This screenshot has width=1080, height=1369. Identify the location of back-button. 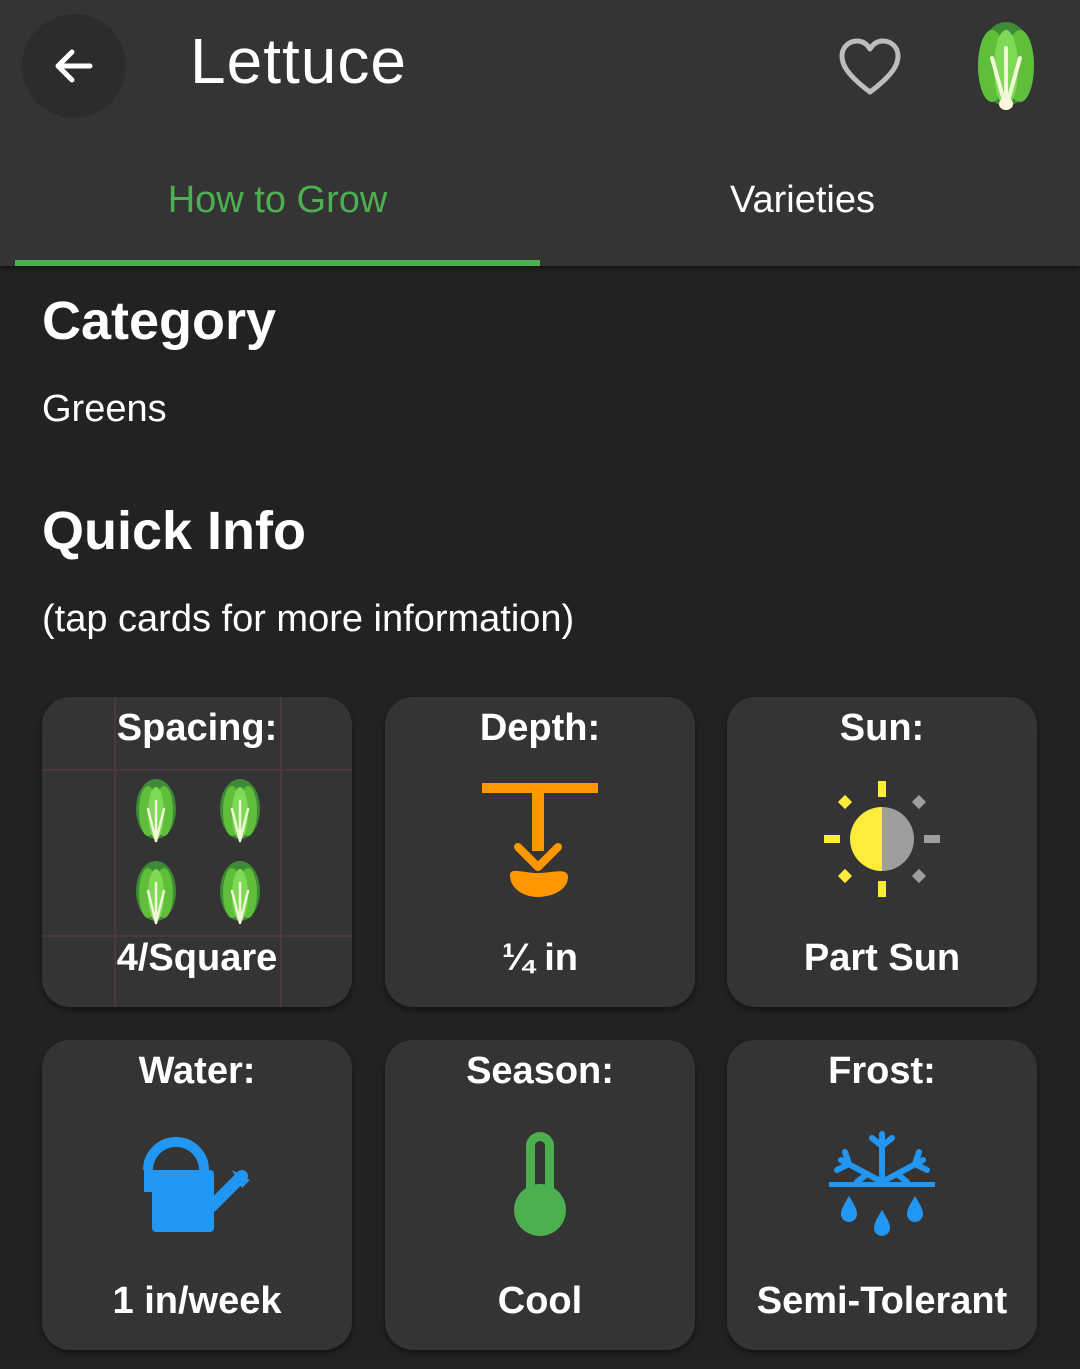
(74, 66).